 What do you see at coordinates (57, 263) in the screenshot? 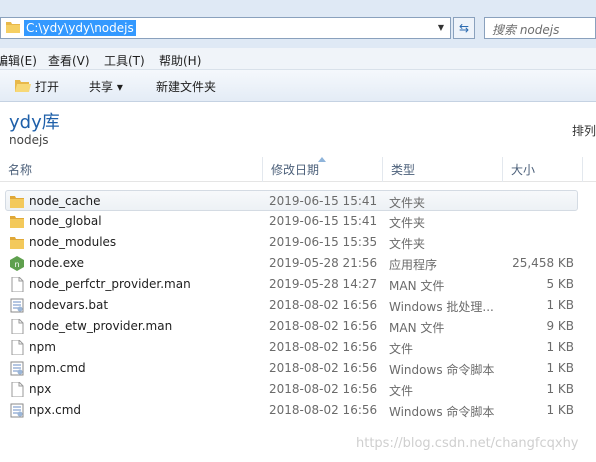
I see `file-name: node.exe` at bounding box center [57, 263].